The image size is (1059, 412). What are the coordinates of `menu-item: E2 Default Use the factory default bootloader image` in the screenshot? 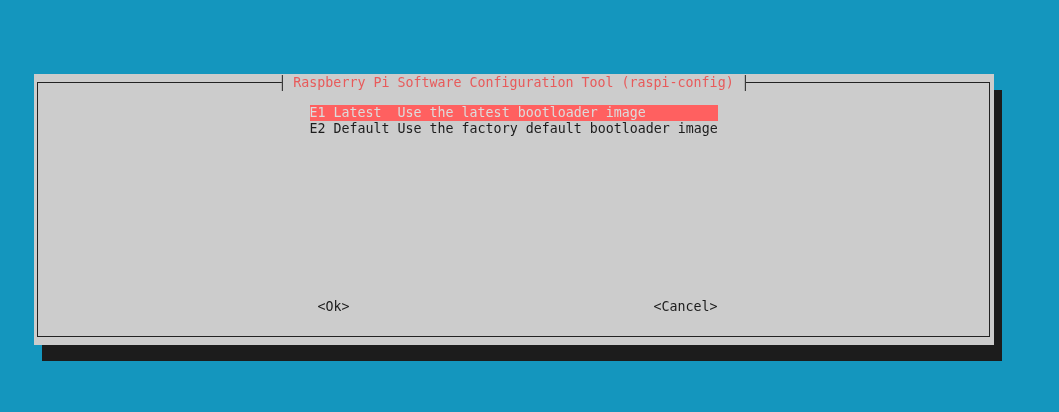 It's located at (513, 129).